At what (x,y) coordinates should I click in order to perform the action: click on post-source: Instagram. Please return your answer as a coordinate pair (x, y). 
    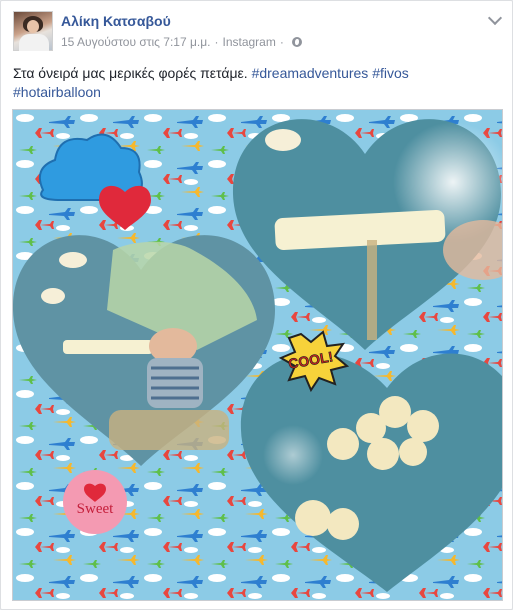
    Looking at the image, I should click on (248, 42).